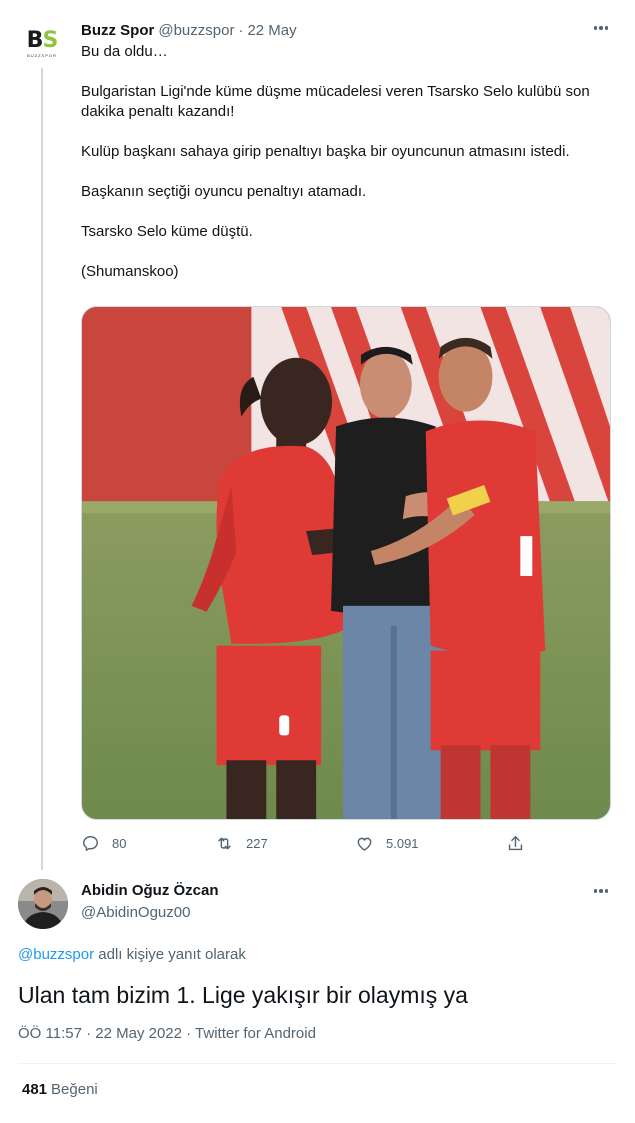  I want to click on reply-more-options-icon, so click(601, 891).